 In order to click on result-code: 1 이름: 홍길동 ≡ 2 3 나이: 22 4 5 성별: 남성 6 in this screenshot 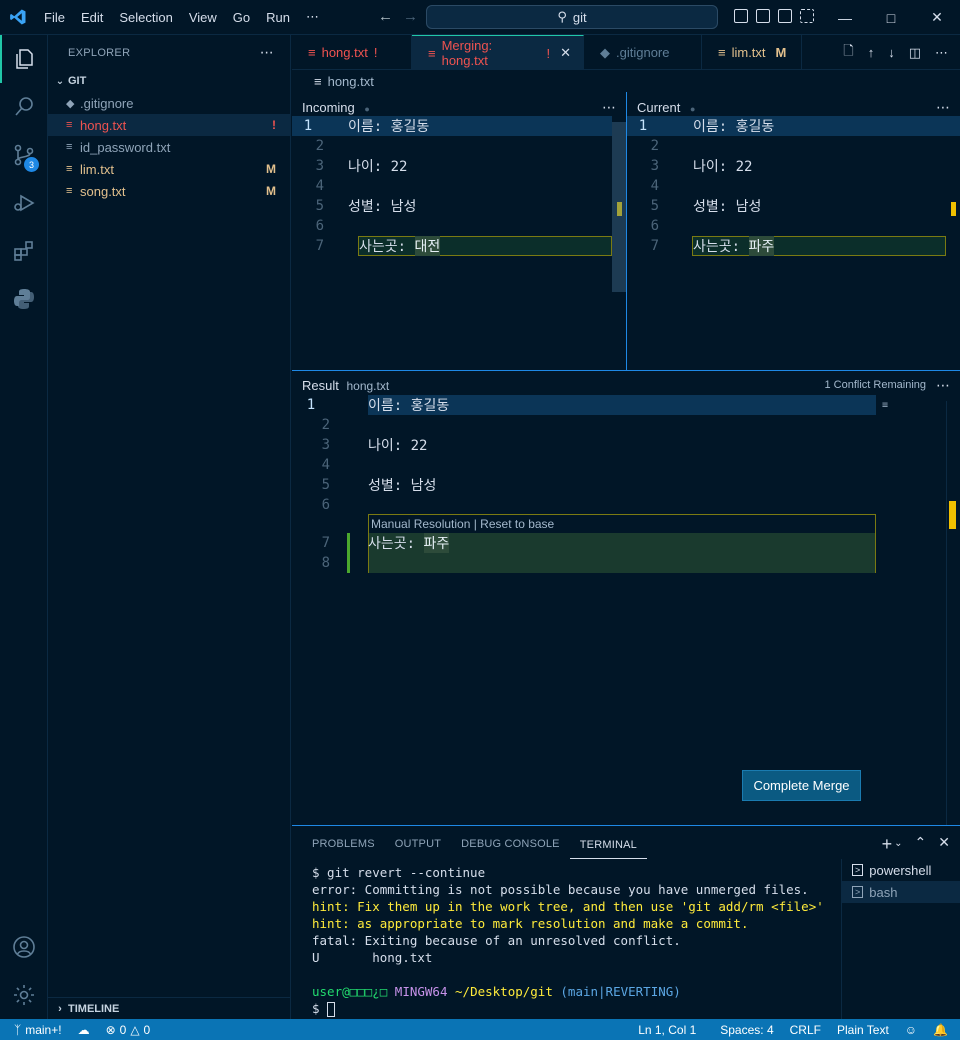, I will do `click(592, 455)`.